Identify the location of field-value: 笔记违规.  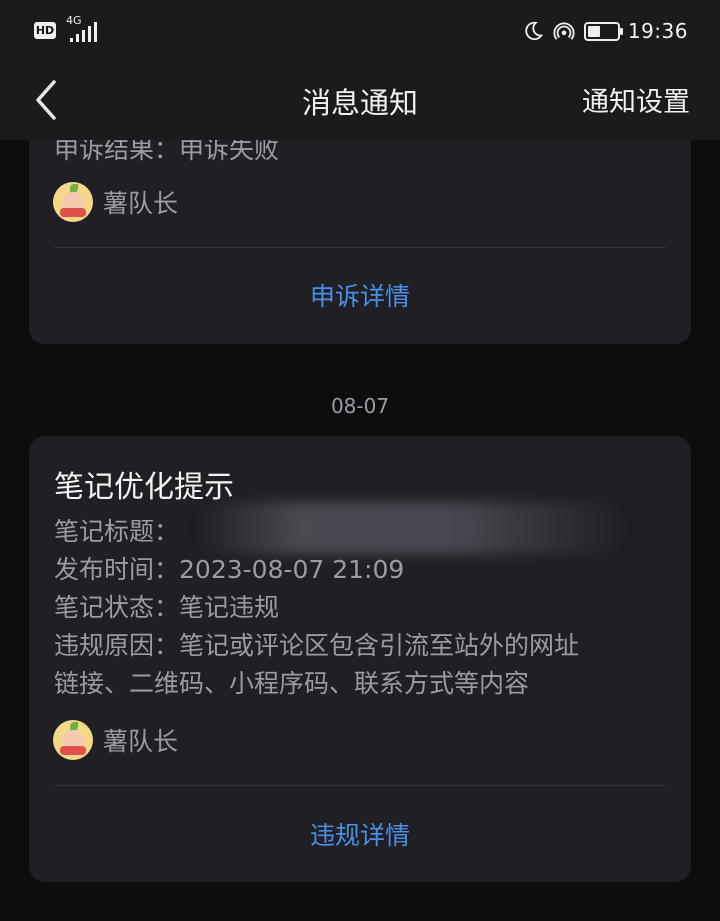
(229, 607).